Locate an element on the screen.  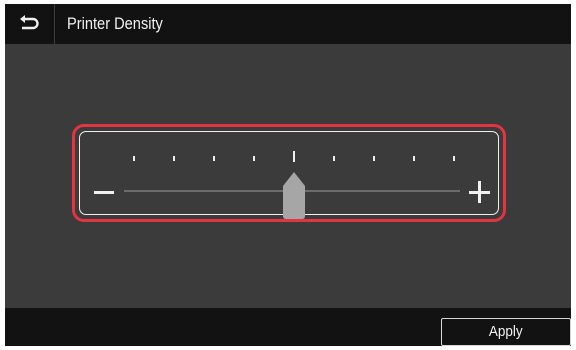
back-button is located at coordinates (29, 24).